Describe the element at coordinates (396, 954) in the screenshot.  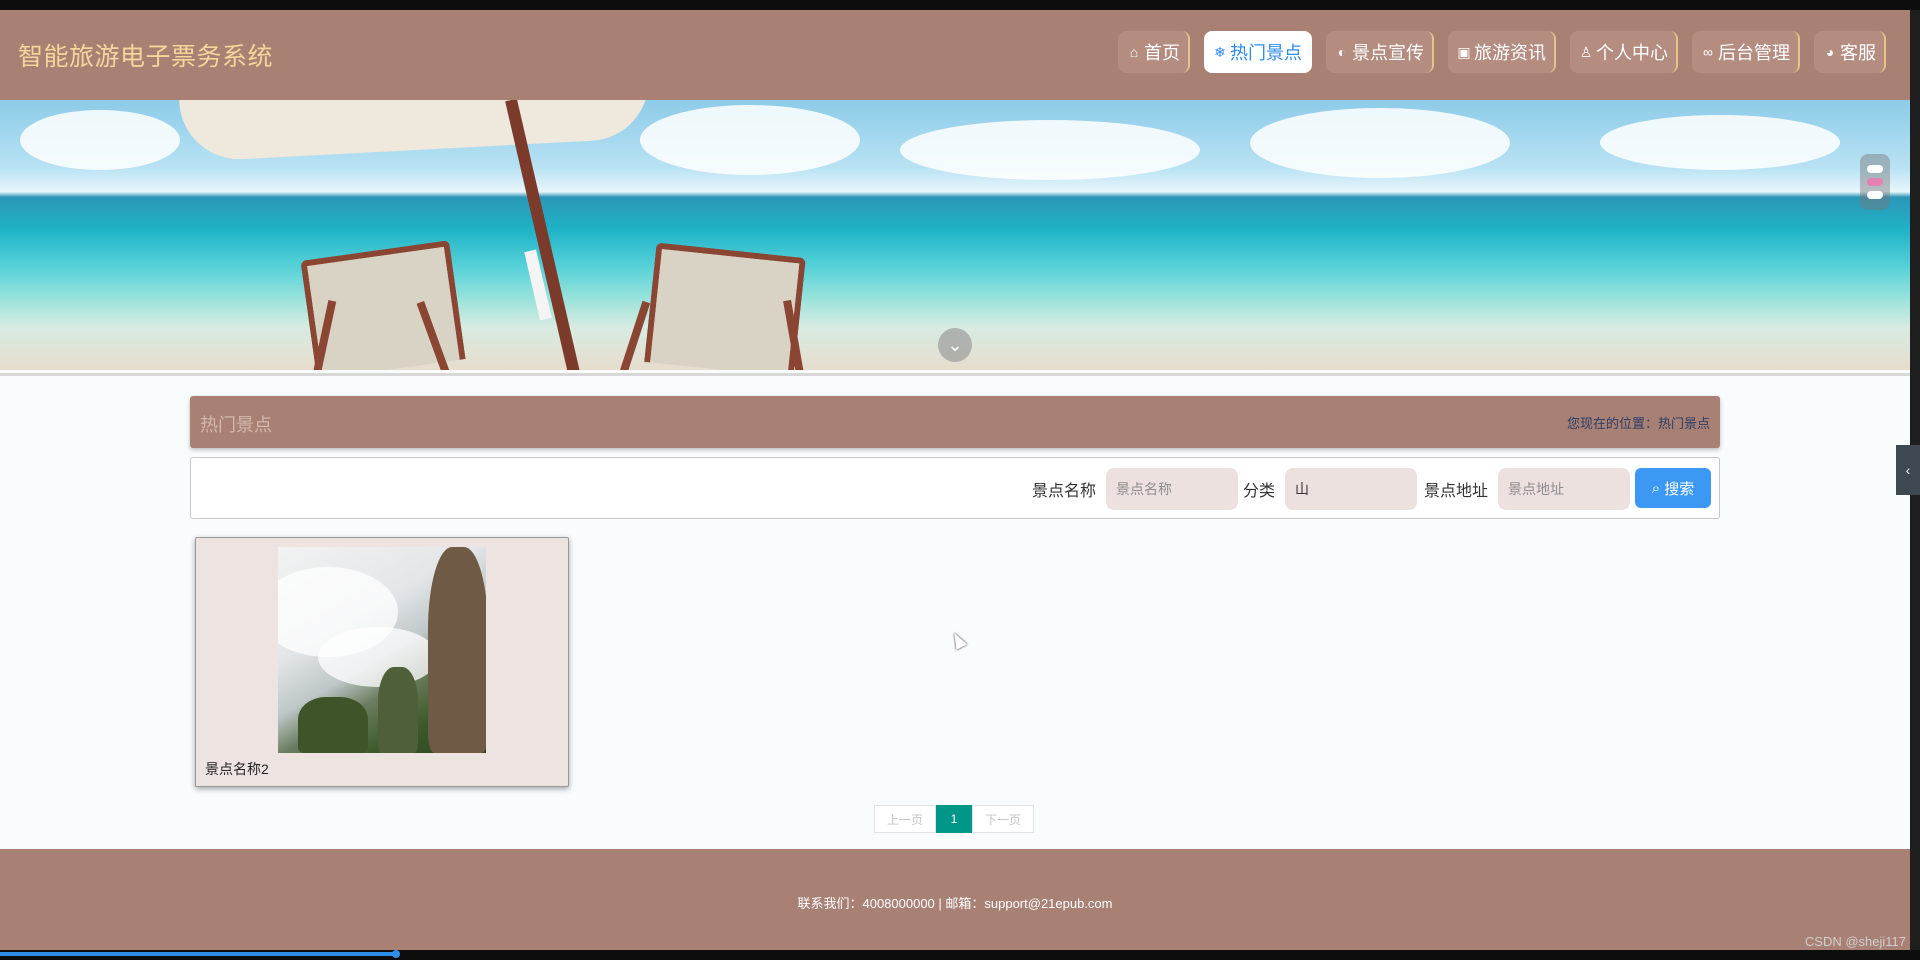
I see `video-progress-handle` at that location.